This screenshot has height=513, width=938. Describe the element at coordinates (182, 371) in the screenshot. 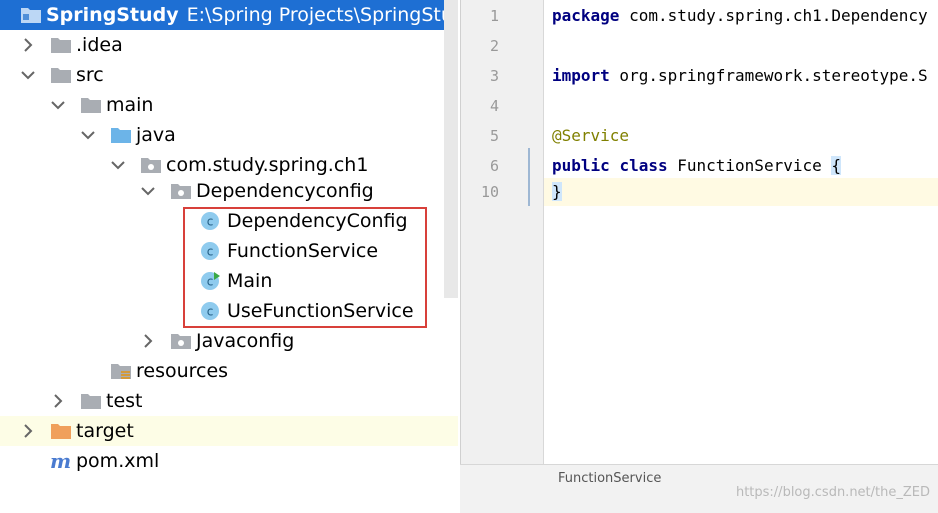

I see `tree-label: resources` at that location.